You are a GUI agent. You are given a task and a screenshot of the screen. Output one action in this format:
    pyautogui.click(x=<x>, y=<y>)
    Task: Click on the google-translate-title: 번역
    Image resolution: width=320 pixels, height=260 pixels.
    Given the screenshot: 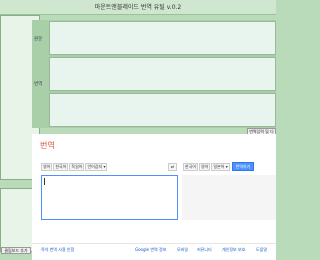 What is the action you would take?
    pyautogui.click(x=47, y=145)
    